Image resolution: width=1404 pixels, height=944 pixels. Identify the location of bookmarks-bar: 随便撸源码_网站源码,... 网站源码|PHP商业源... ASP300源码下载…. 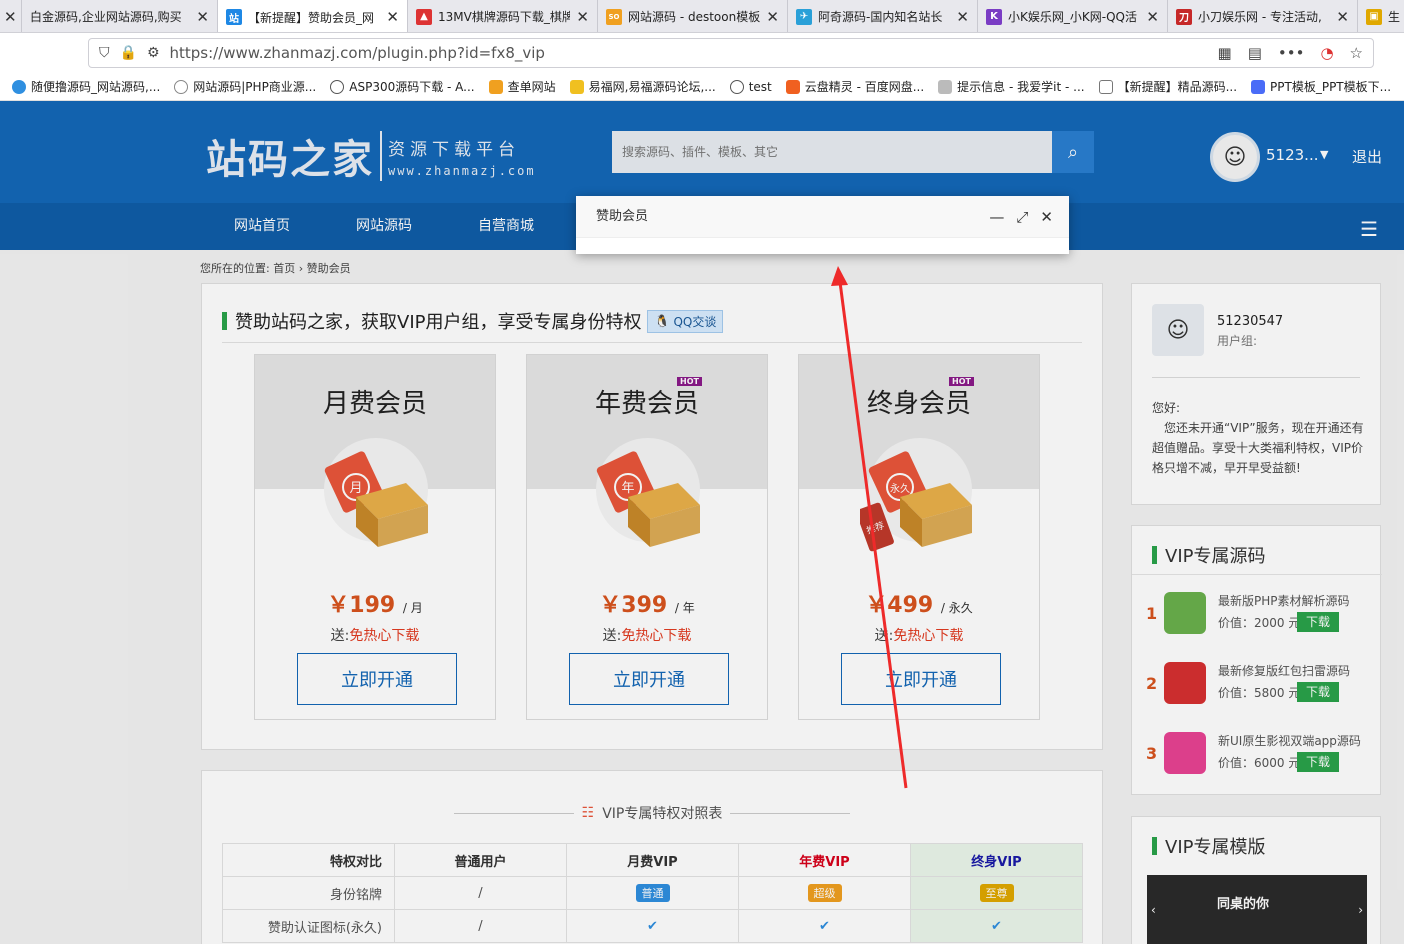
(702, 87).